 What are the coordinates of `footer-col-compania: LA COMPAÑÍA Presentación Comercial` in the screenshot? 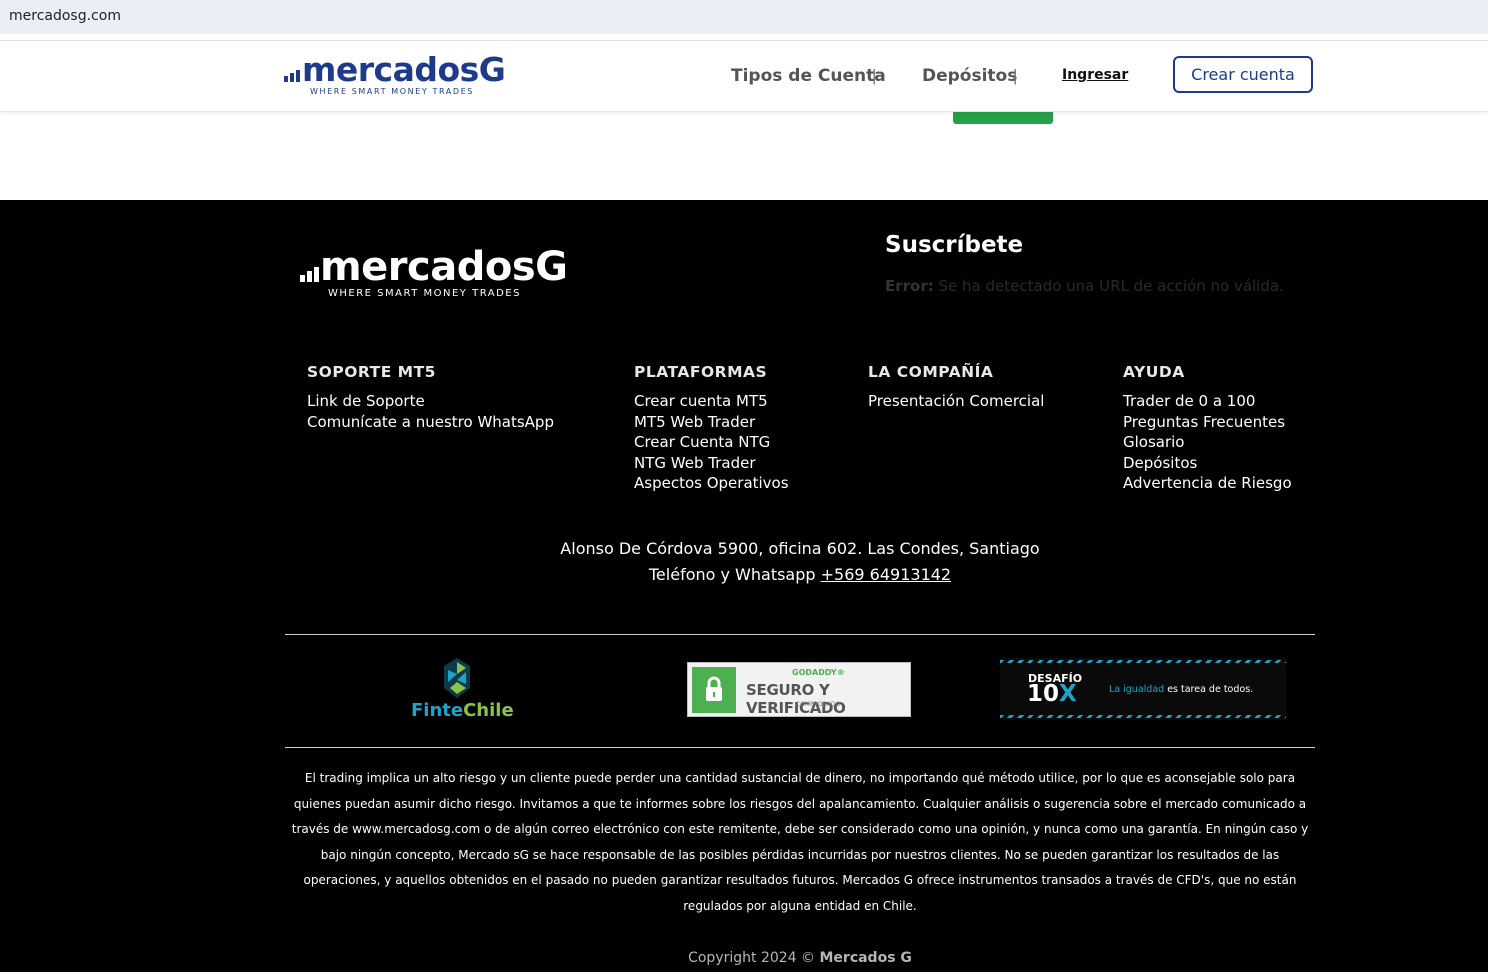 It's located at (956, 387).